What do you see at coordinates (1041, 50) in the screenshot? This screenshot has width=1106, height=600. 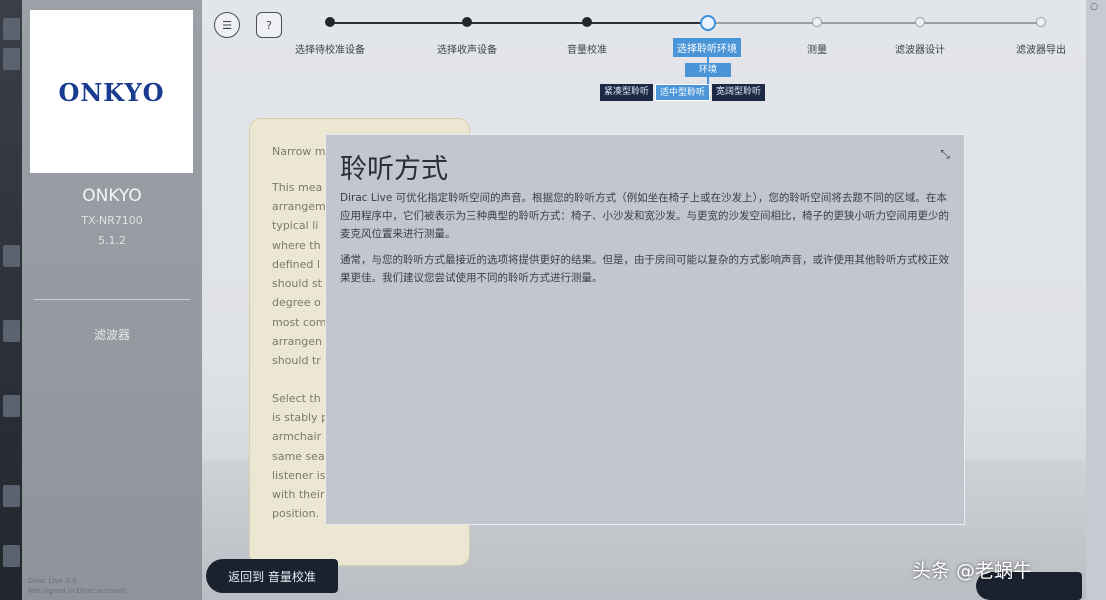 I see `step-label-filter-export: 滤波器导出` at bounding box center [1041, 50].